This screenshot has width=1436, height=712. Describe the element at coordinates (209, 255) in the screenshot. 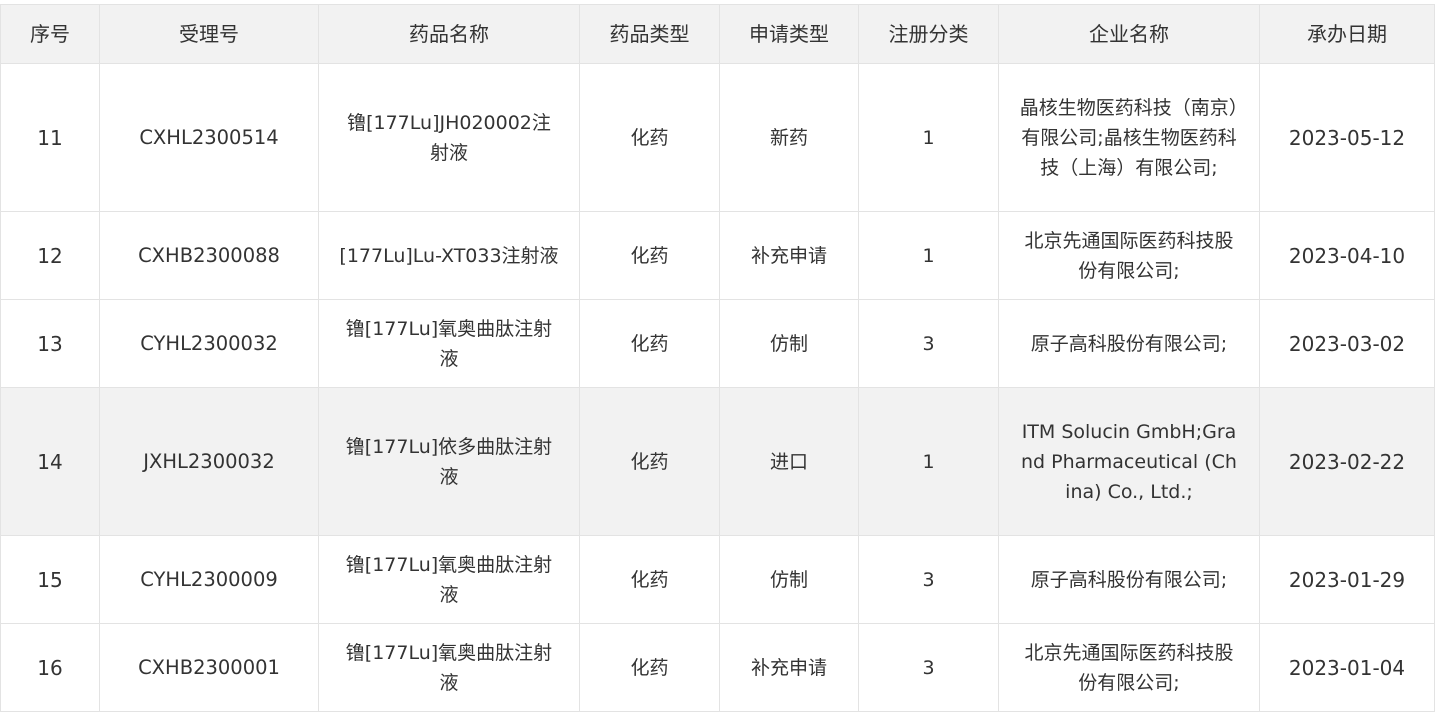

I see `cell-acceptance-number: CXHB2300088` at that location.